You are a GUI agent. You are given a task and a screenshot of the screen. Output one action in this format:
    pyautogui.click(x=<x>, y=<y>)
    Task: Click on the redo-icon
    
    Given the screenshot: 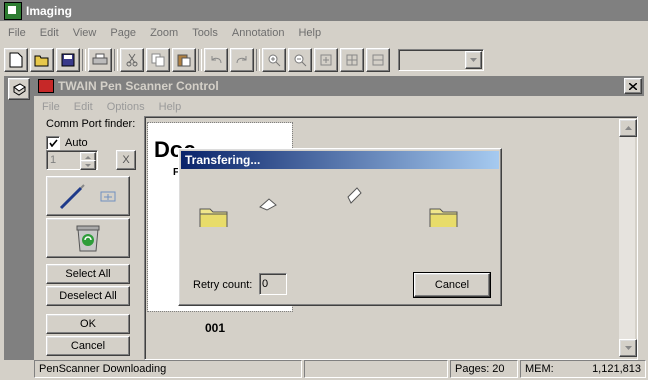 What is the action you would take?
    pyautogui.click(x=241, y=60)
    